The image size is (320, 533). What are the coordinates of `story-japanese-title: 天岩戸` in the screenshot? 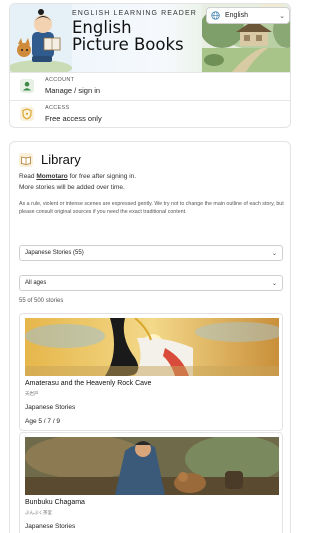 It's located at (32, 393).